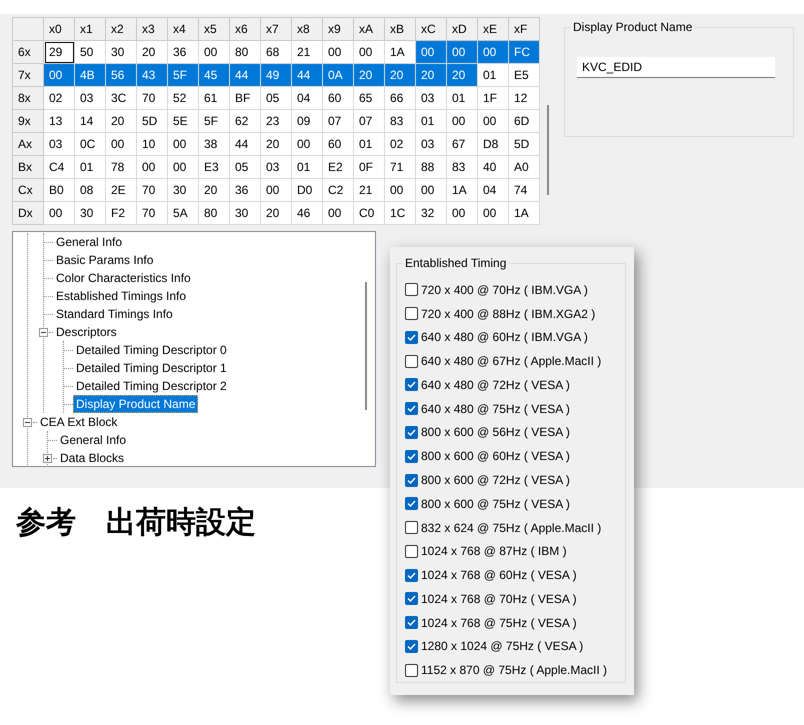  What do you see at coordinates (462, 167) in the screenshot?
I see `hex-cell: 83` at bounding box center [462, 167].